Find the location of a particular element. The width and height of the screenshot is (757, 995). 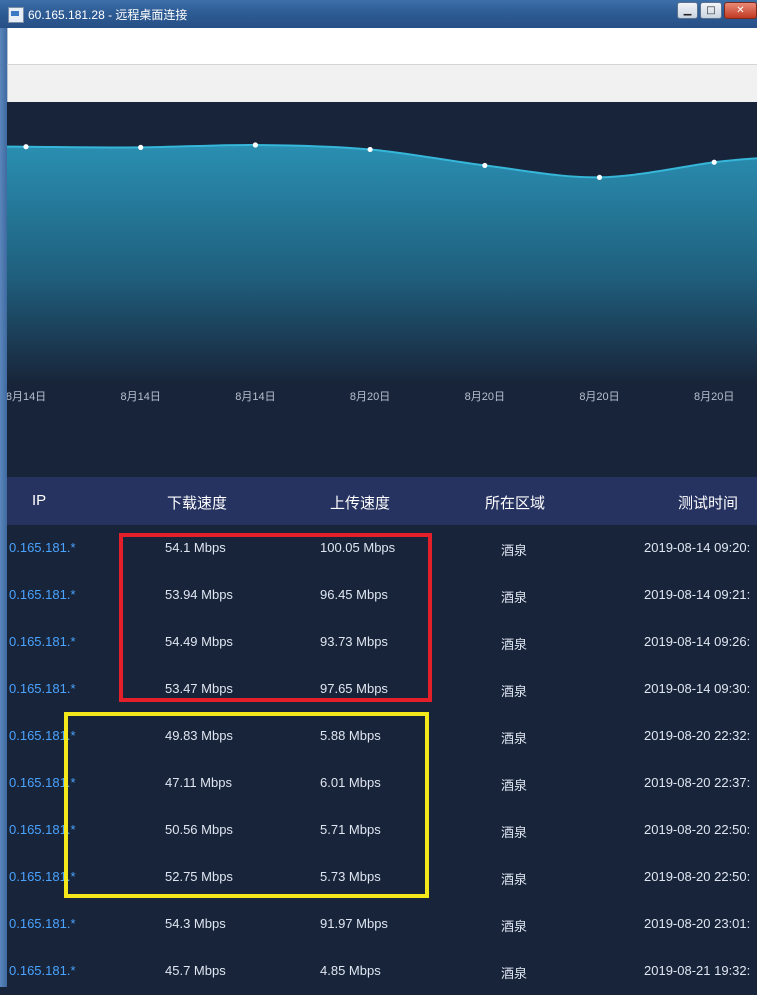

row-time: 2019-08-20 23:01: is located at coordinates (697, 923).